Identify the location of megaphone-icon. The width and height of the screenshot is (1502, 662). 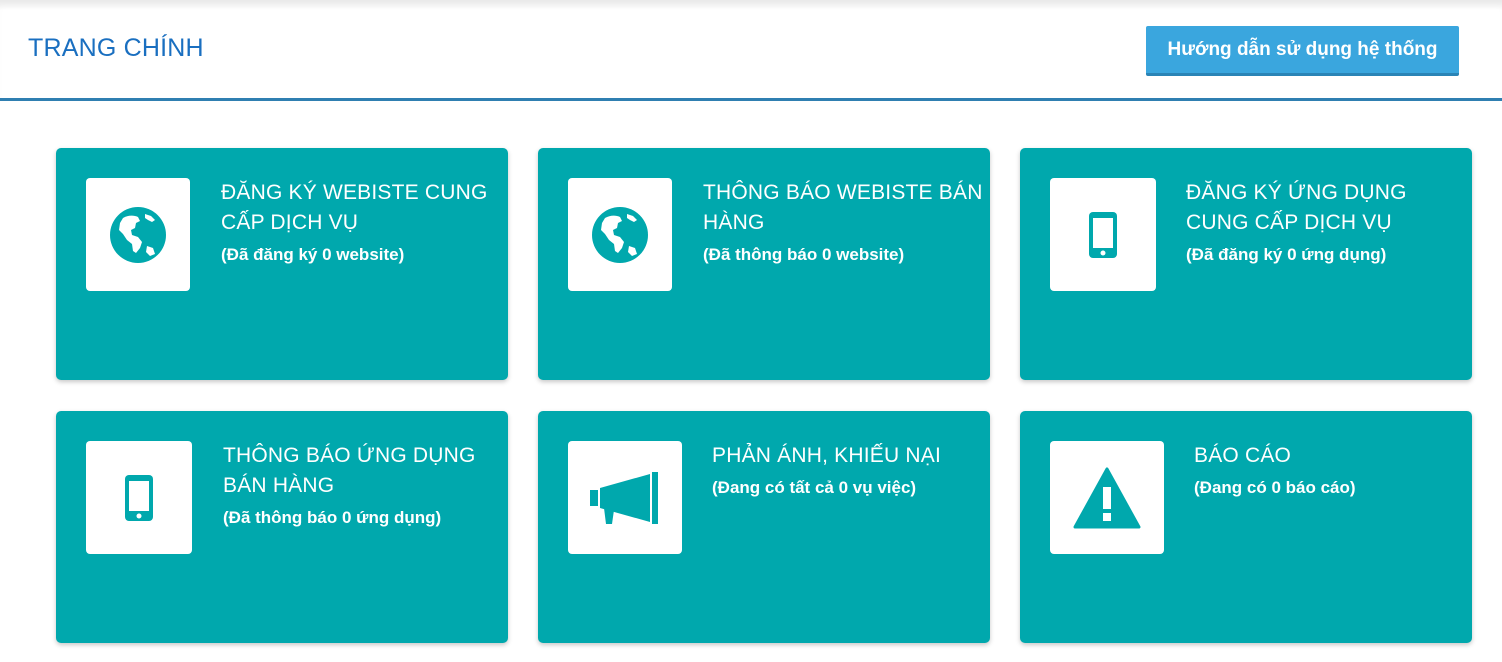
(624, 497).